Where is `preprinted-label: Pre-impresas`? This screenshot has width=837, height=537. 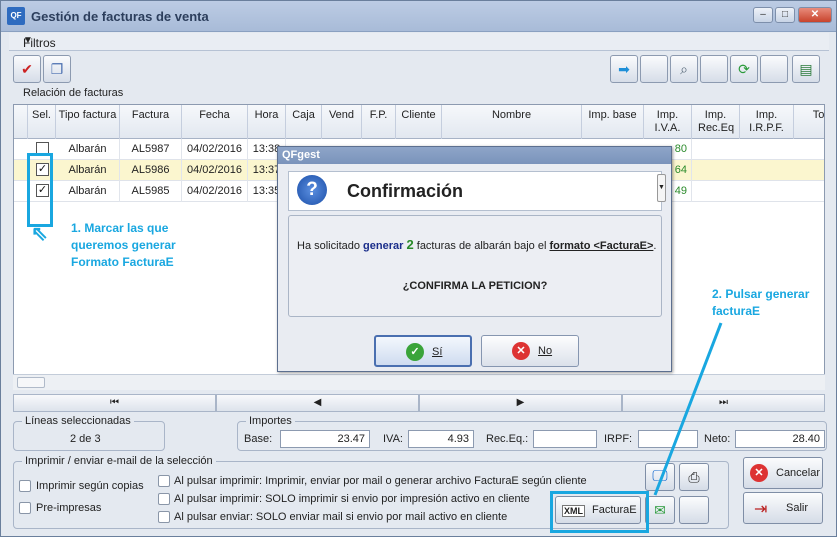 preprinted-label: Pre-impresas is located at coordinates (69, 508).